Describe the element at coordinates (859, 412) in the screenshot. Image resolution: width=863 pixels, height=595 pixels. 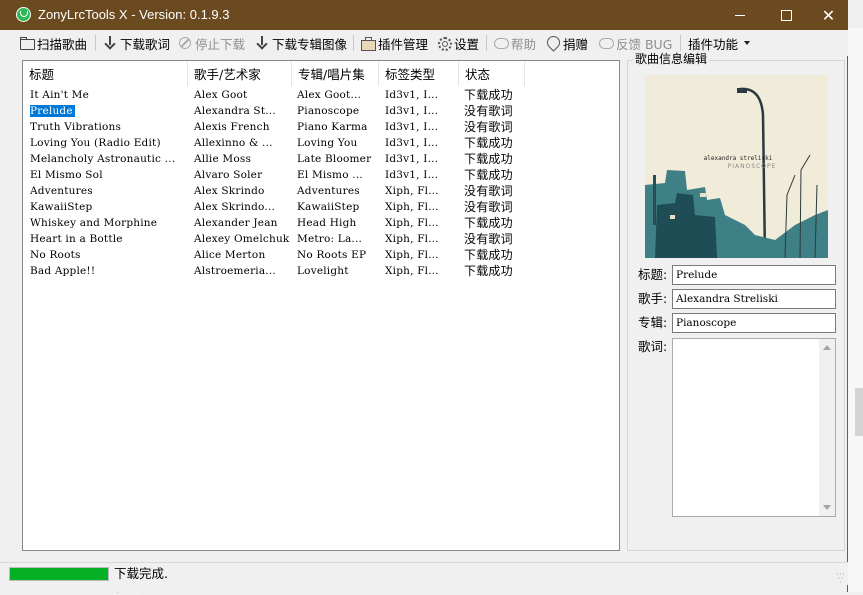
I see `background-scrollbar` at that location.